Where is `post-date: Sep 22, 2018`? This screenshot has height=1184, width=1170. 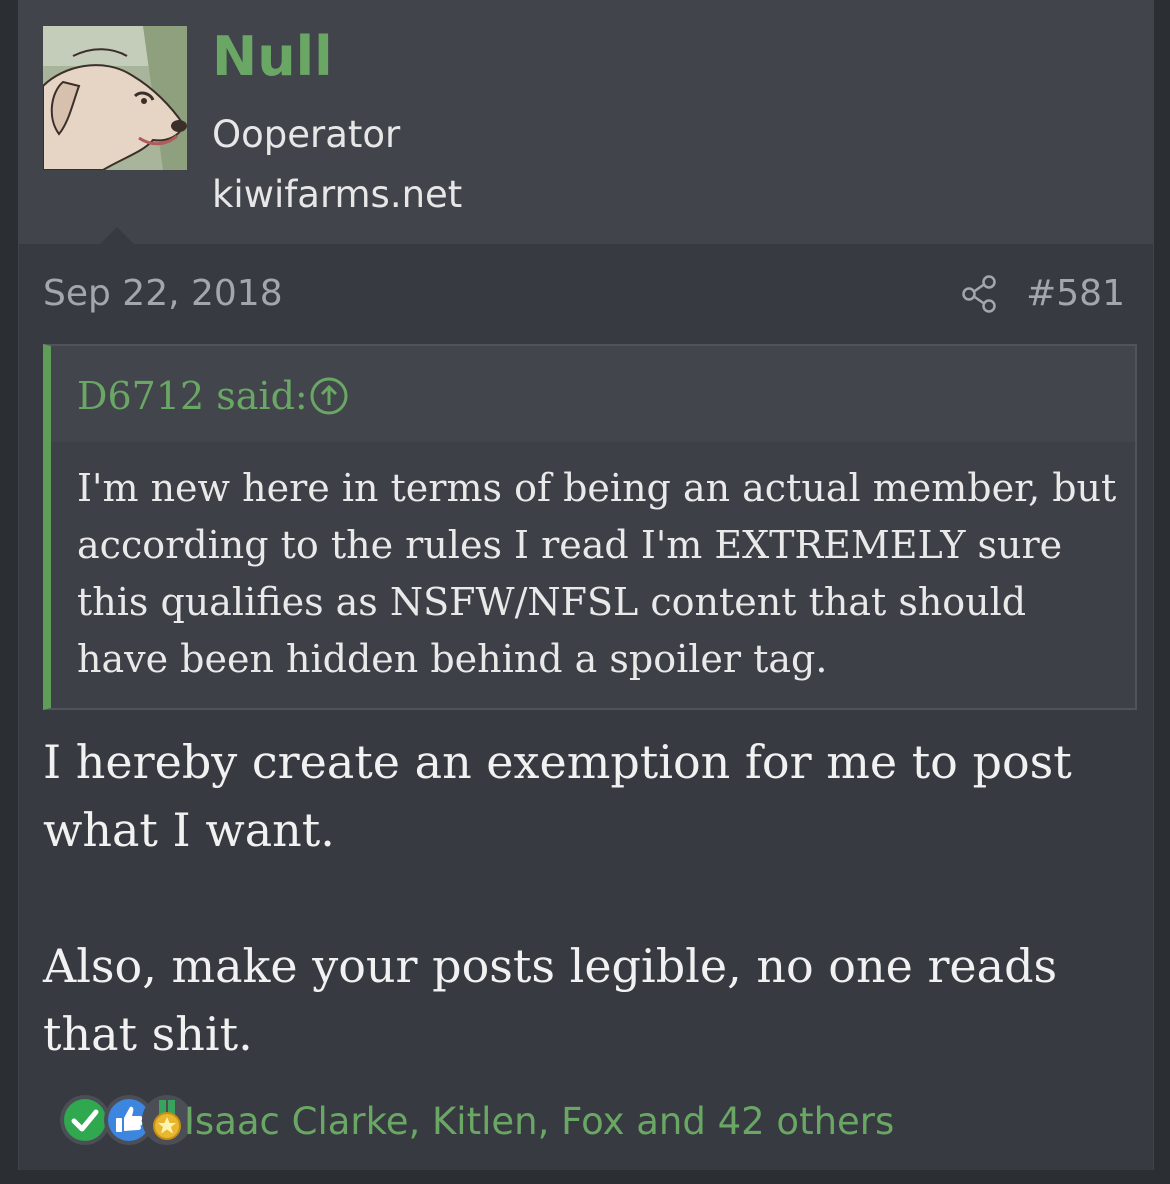
post-date: Sep 22, 2018 is located at coordinates (163, 293).